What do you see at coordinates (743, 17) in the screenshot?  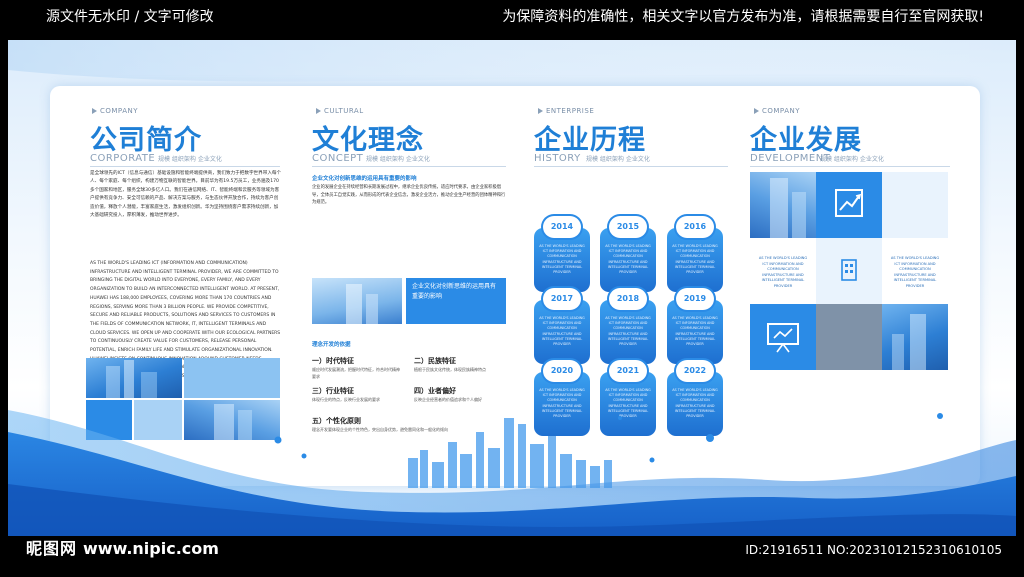 I see `accuracy-note: 为保障资料的准确性，相关文字以官方发布为准，请根据需要自行至官网获取!` at bounding box center [743, 17].